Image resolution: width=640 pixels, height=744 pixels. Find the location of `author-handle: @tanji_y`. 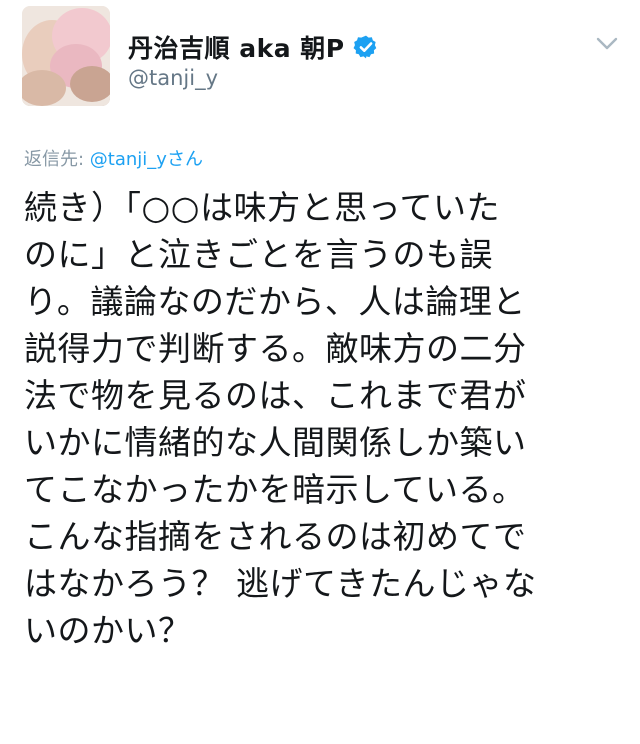

author-handle: @tanji_y is located at coordinates (173, 78).